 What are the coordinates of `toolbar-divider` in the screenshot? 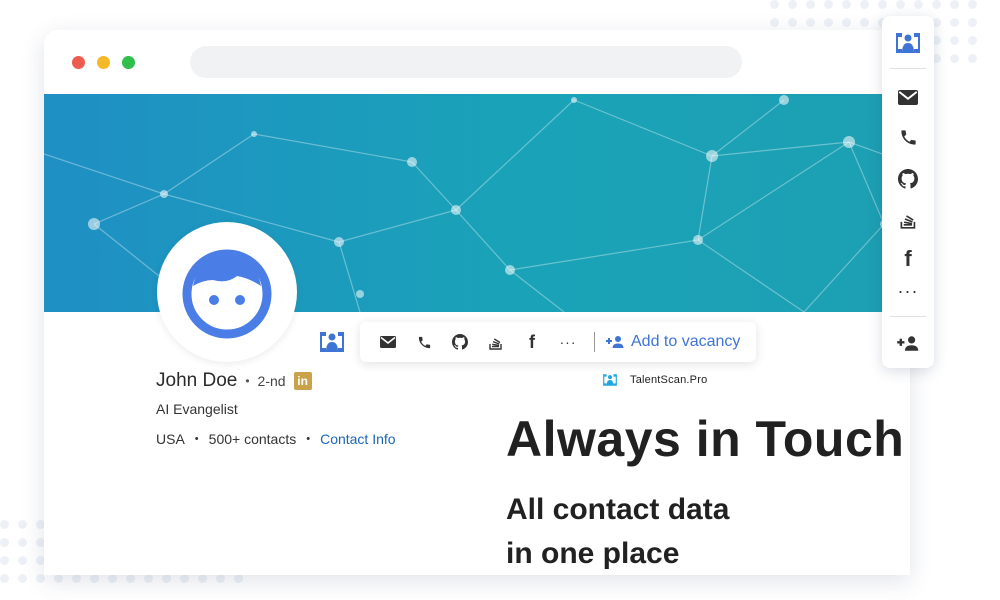 It's located at (594, 342).